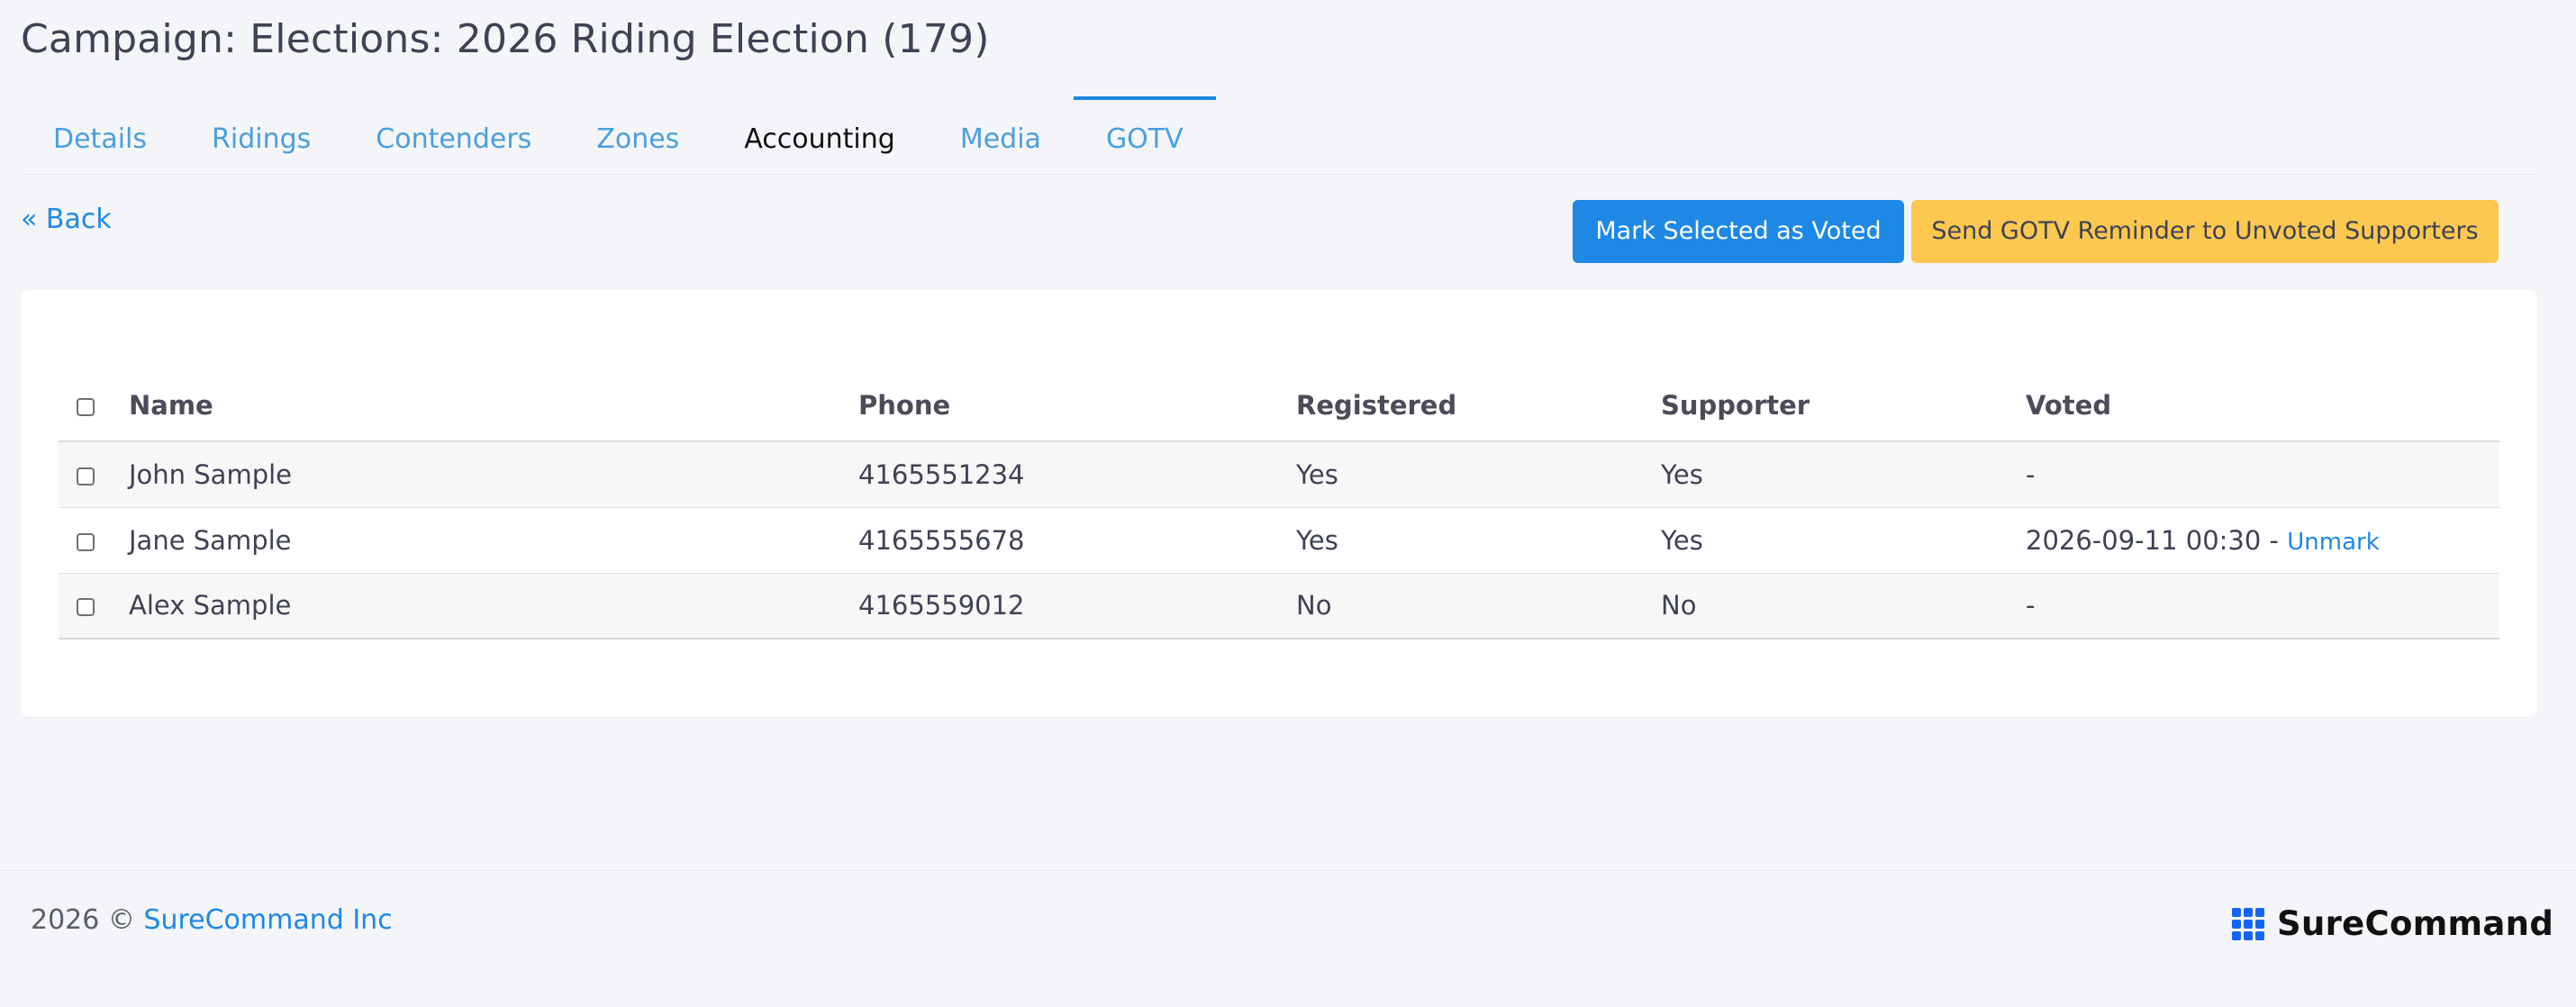 This screenshot has height=1007, width=2576. Describe the element at coordinates (2248, 923) in the screenshot. I see `grid-logo-icon` at that location.